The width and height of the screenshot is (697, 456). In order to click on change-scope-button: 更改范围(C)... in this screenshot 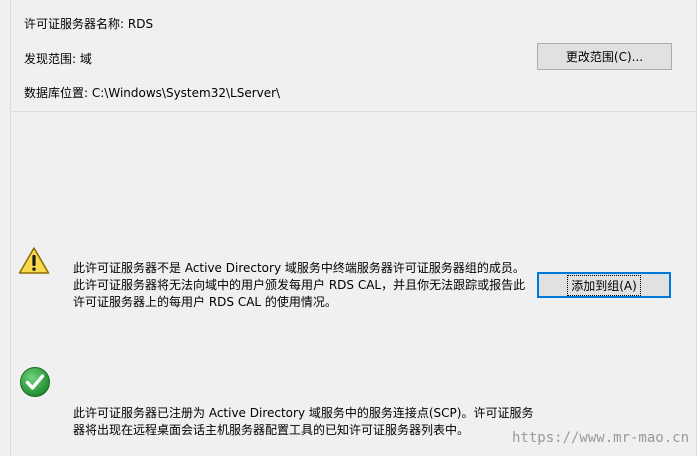, I will do `click(604, 56)`.